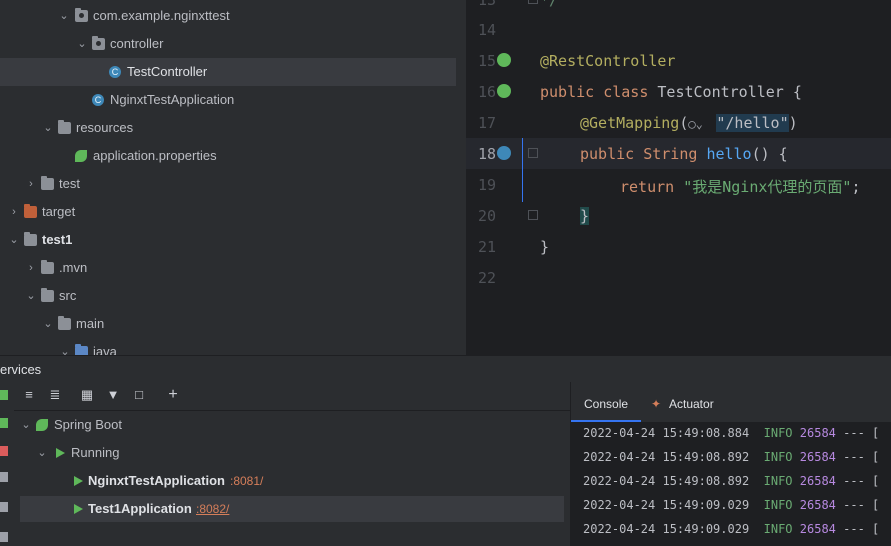  Describe the element at coordinates (87, 395) in the screenshot. I see `group-by-icon: ▦` at that location.